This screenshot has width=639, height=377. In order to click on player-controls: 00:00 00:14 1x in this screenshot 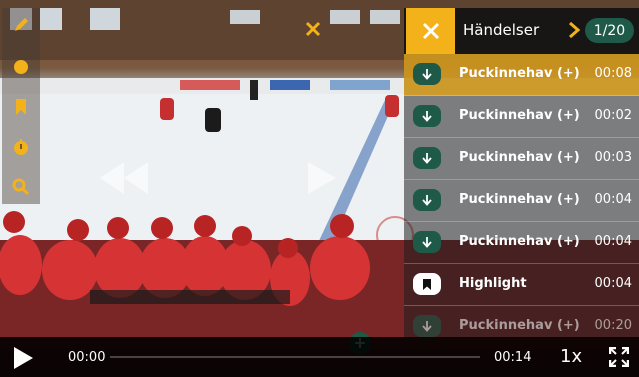, I will do `click(319, 357)`.